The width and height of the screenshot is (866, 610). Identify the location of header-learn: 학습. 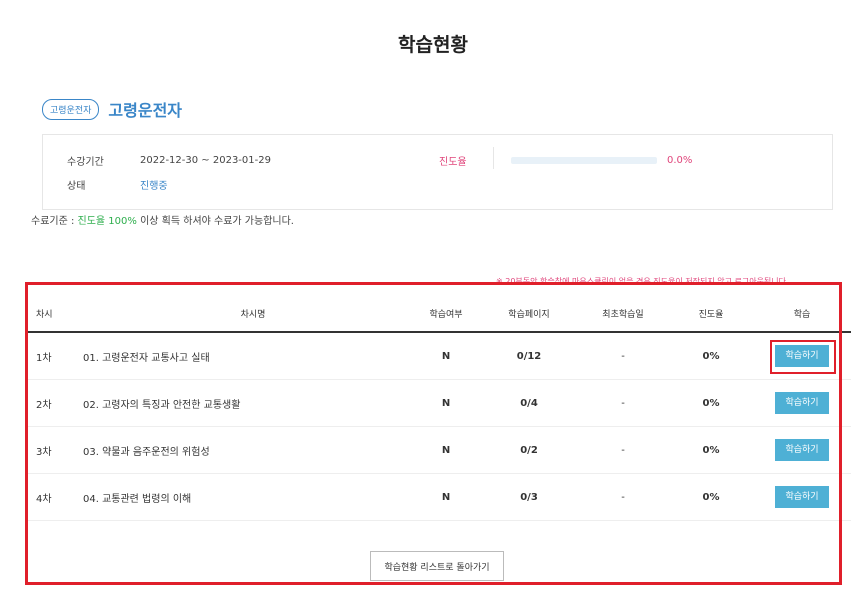
(802, 314).